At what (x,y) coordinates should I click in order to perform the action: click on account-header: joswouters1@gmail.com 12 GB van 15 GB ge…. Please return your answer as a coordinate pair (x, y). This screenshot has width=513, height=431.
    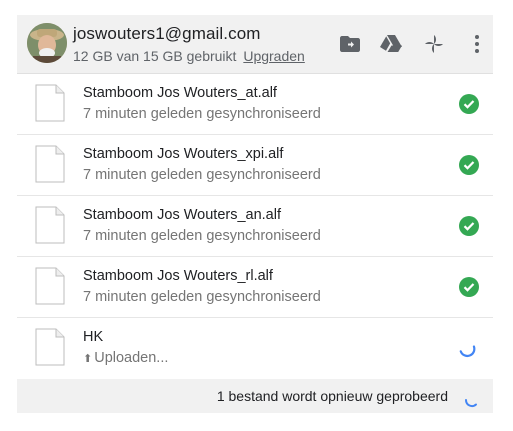
    Looking at the image, I should click on (255, 44).